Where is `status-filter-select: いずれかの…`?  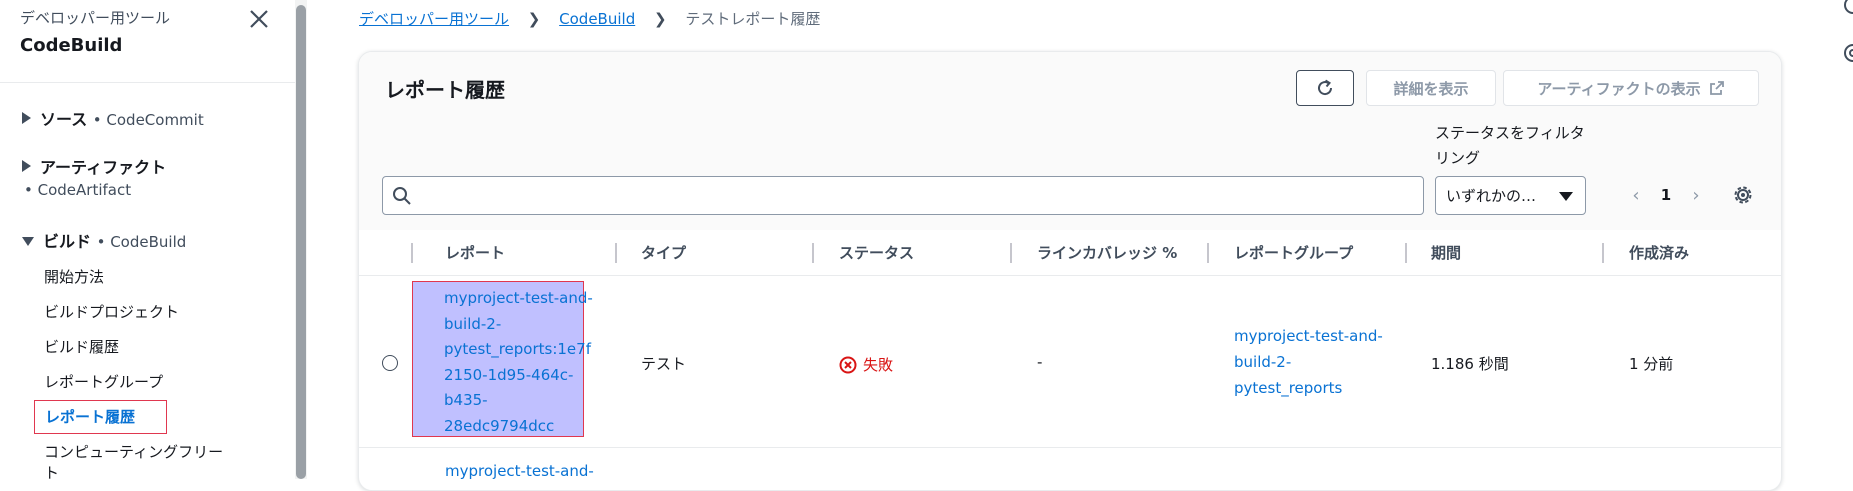 status-filter-select: いずれかの… is located at coordinates (1510, 195).